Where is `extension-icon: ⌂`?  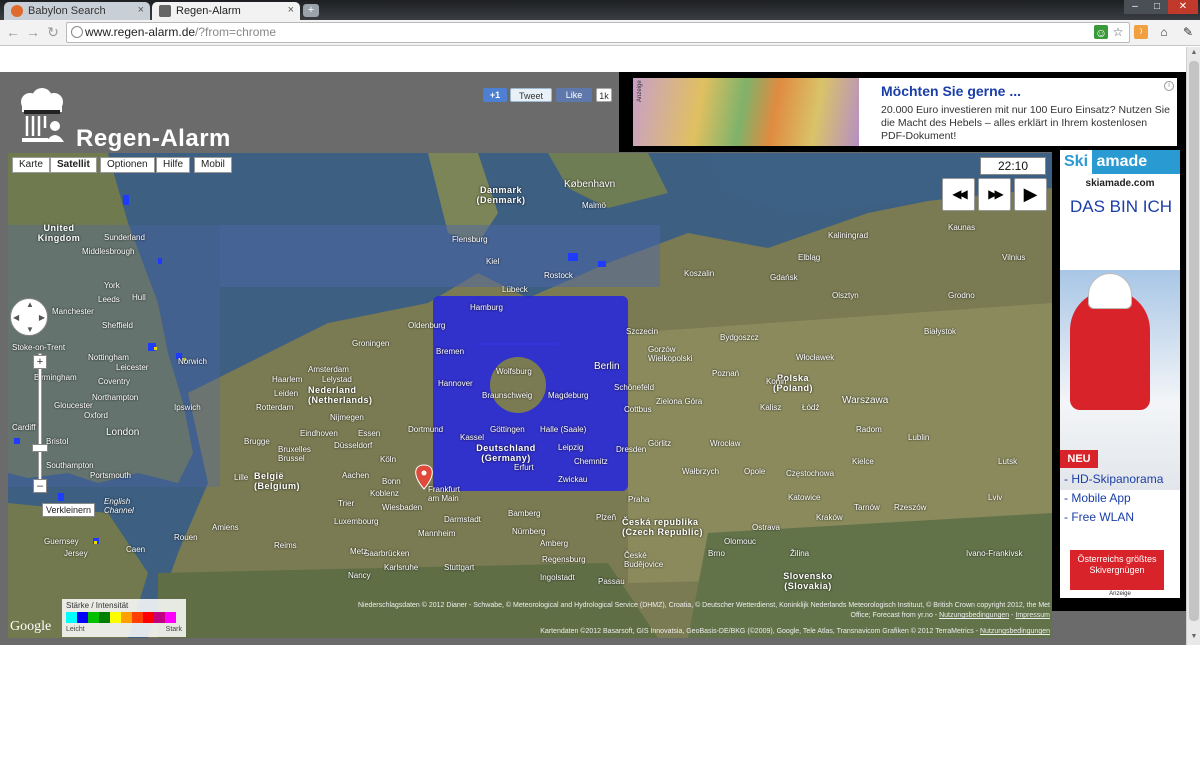
extension-icon: ⌂ is located at coordinates (1164, 32).